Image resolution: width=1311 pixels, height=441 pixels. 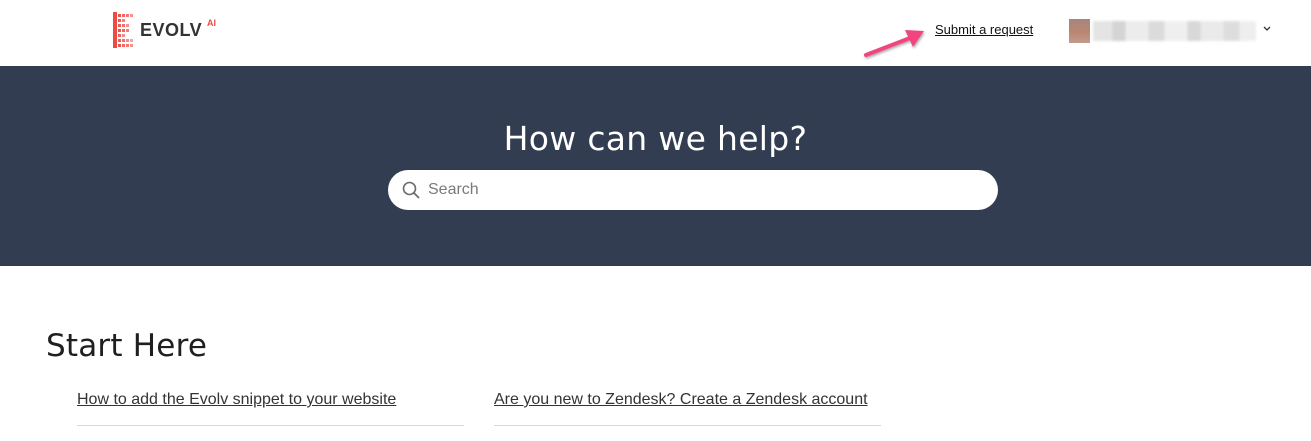 I want to click on search-input, so click(x=703, y=190).